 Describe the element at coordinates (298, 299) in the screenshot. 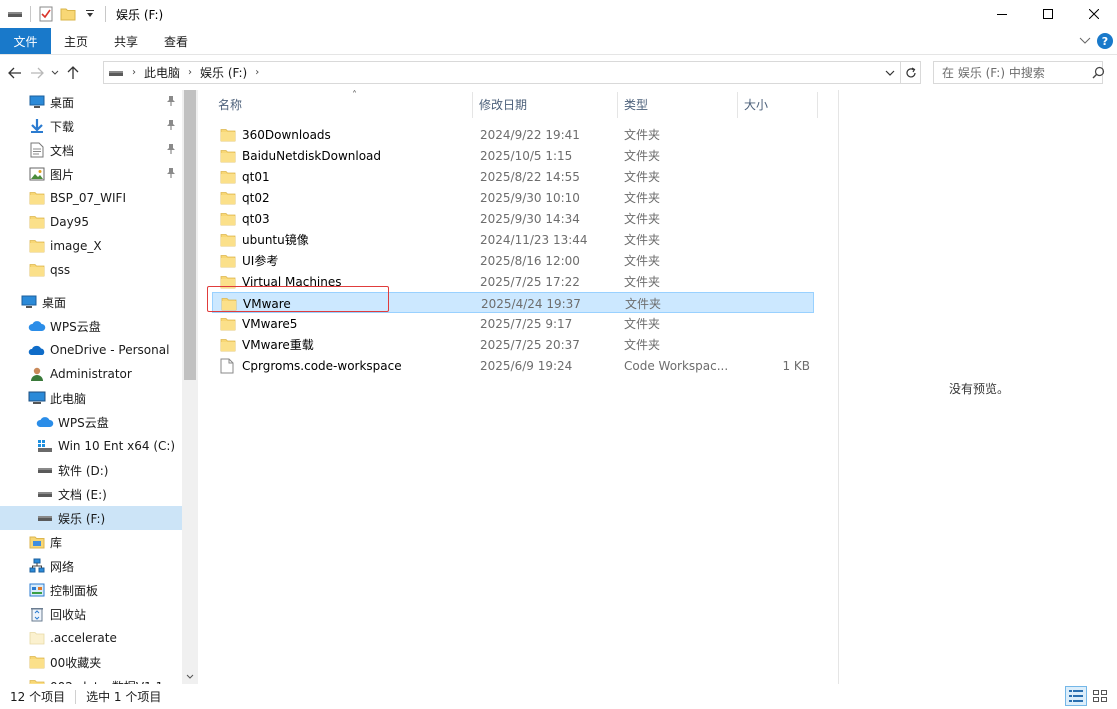

I see `annotation-highlight-box` at that location.